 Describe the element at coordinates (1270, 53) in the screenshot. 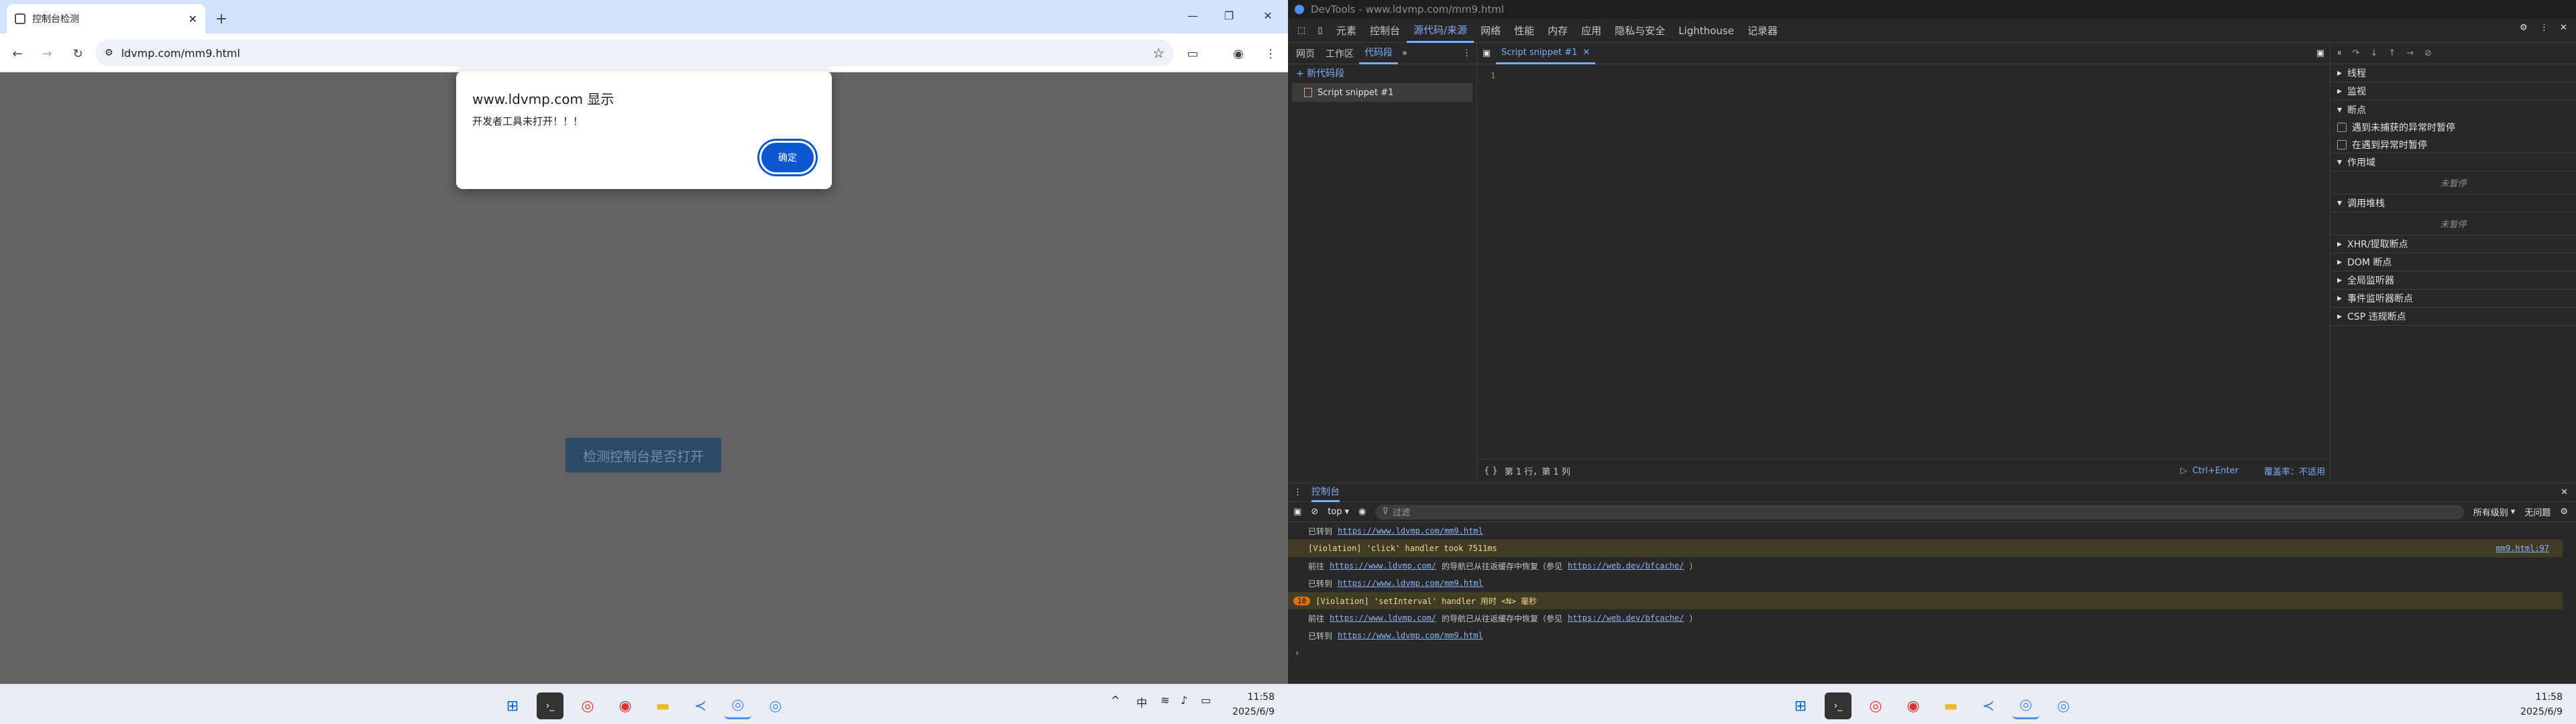

I see `menu-icon: ⋮` at that location.